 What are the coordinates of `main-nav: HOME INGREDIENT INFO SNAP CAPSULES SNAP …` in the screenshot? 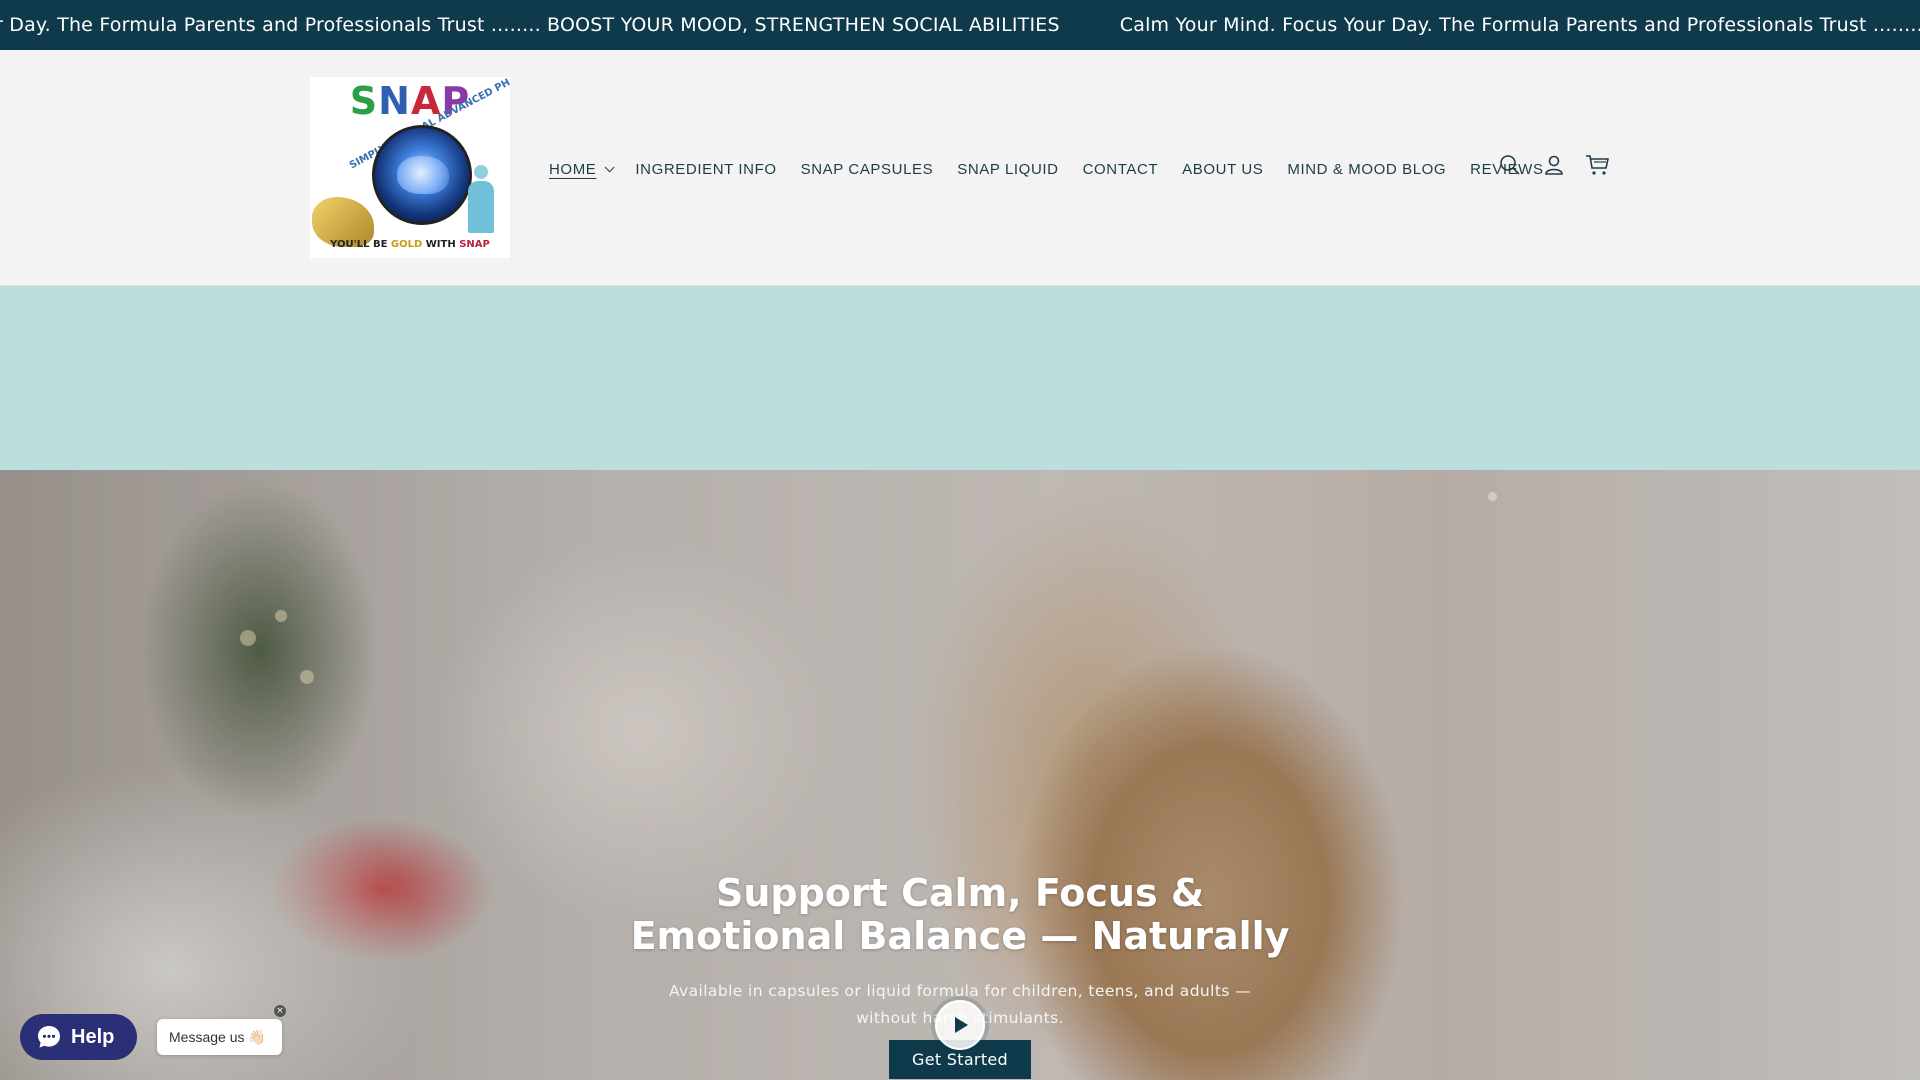 It's located at (1058, 169).